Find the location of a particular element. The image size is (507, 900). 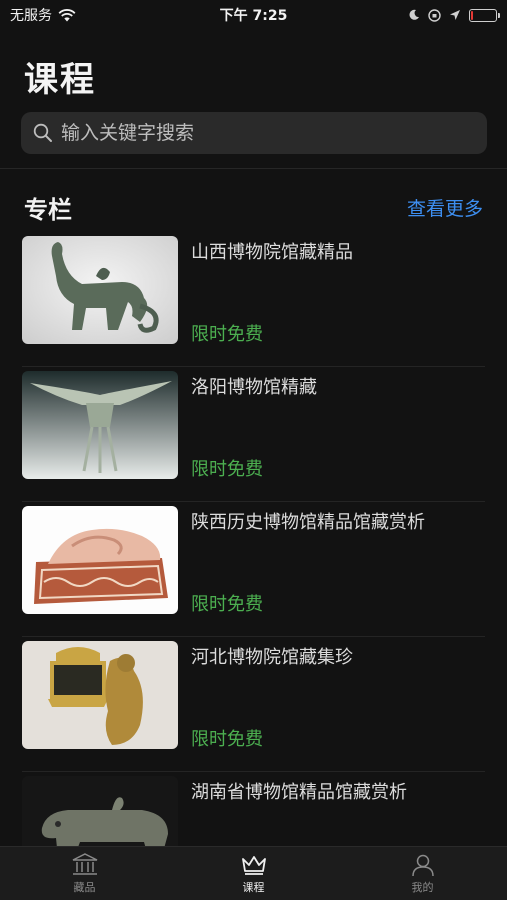

search-input is located at coordinates (261, 133).